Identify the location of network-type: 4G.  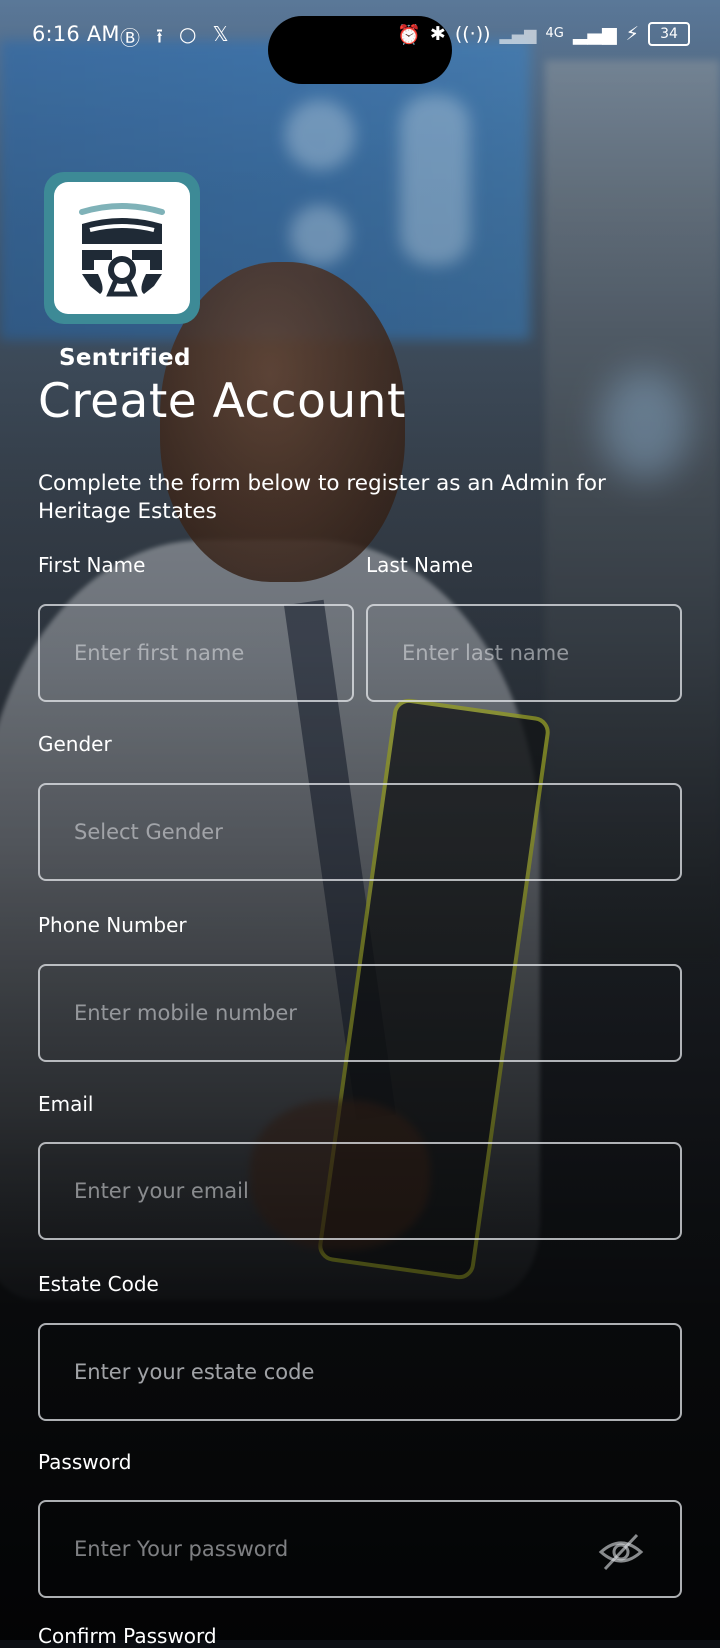
(554, 33).